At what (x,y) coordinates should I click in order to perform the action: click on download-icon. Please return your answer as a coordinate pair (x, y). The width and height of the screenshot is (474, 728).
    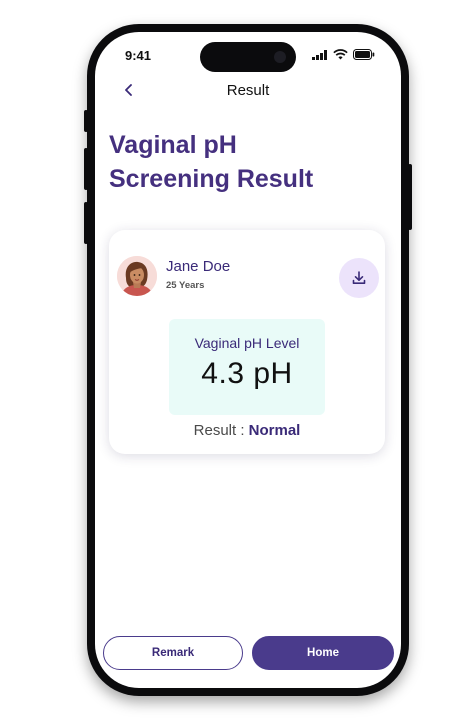
    Looking at the image, I should click on (359, 277).